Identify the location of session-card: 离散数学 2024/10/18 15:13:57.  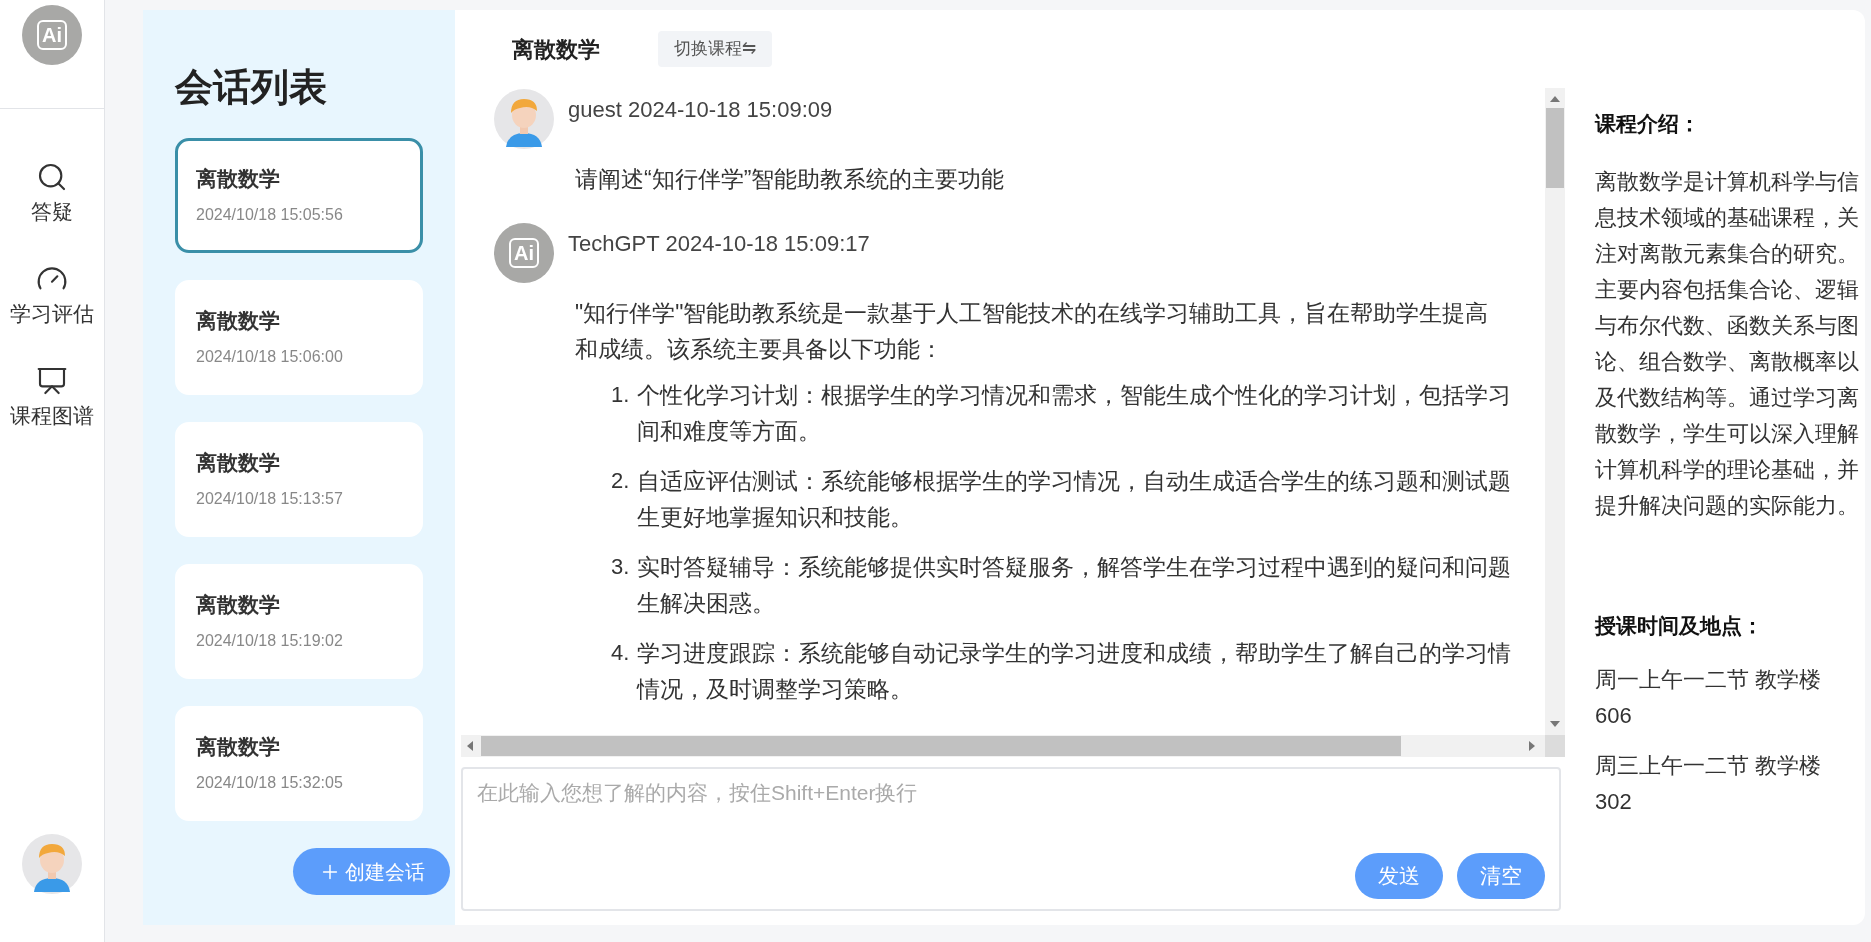
(299, 479).